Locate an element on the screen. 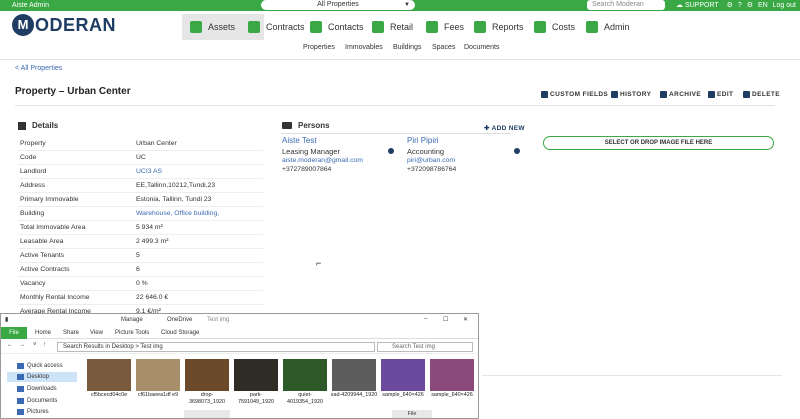 Image resolution: width=800 pixels, height=419 pixels. moderan-logo: M ODERAN is located at coordinates (64, 25).